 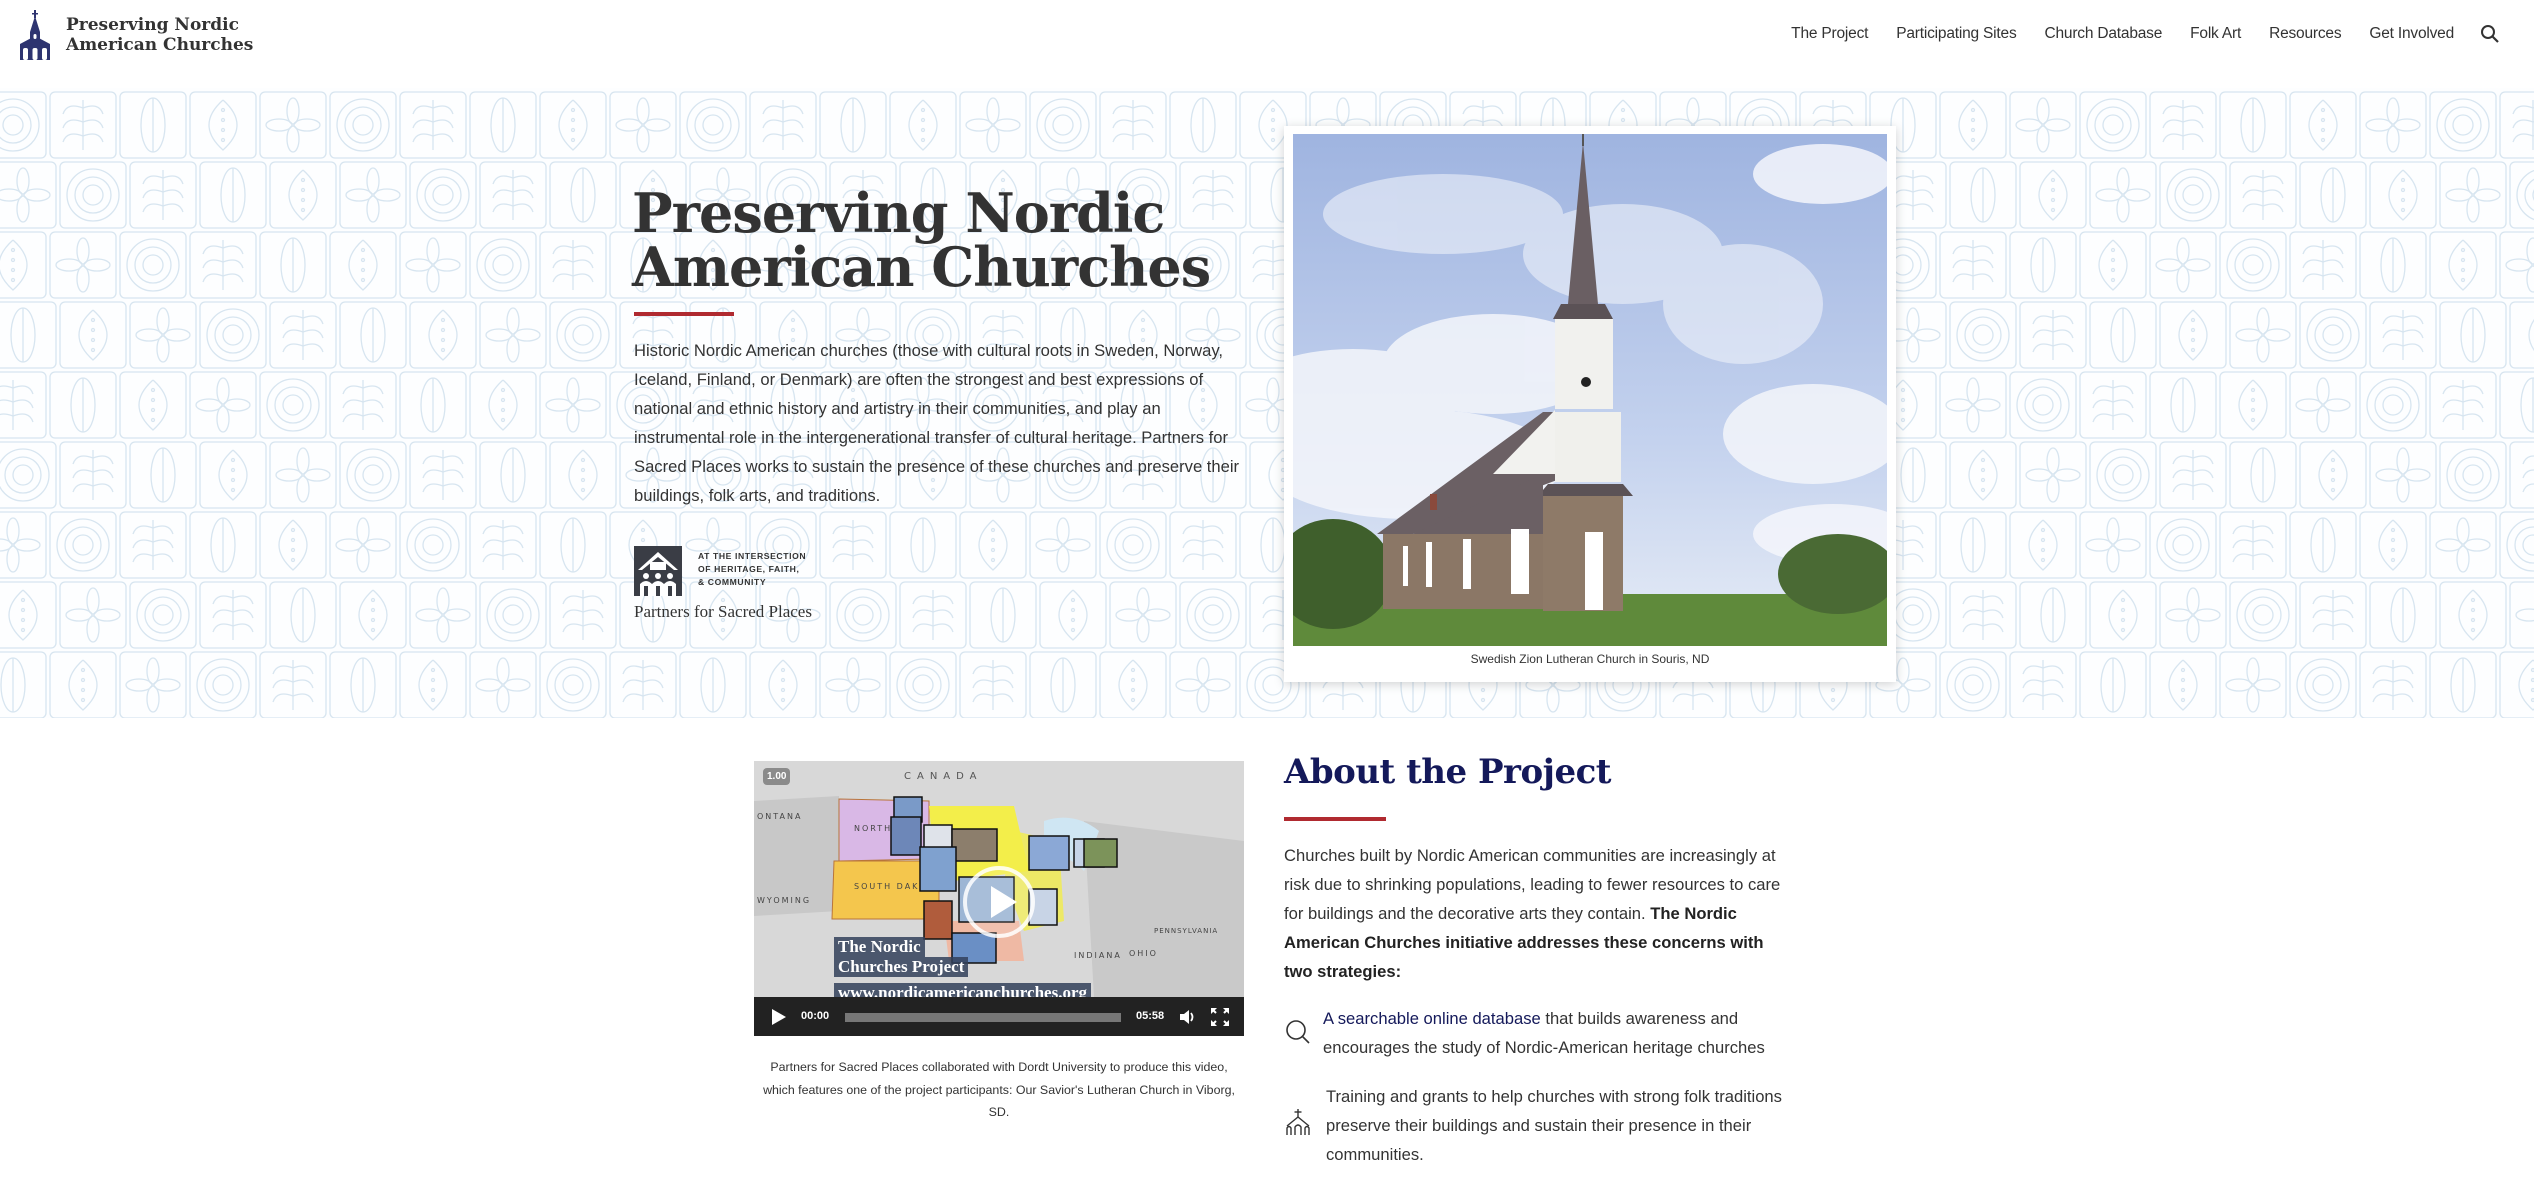 I want to click on svg-text: WYOMING, so click(x=784, y=900).